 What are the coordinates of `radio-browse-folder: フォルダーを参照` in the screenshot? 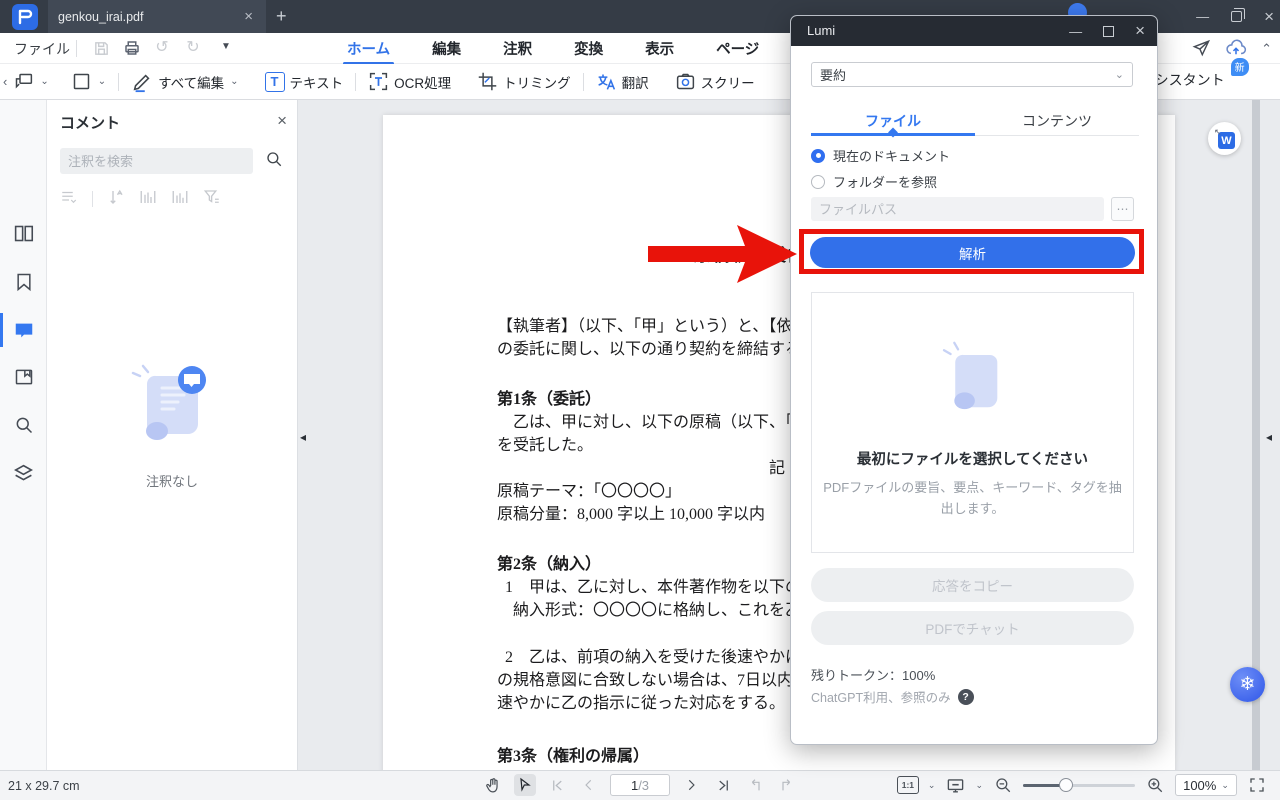 It's located at (874, 181).